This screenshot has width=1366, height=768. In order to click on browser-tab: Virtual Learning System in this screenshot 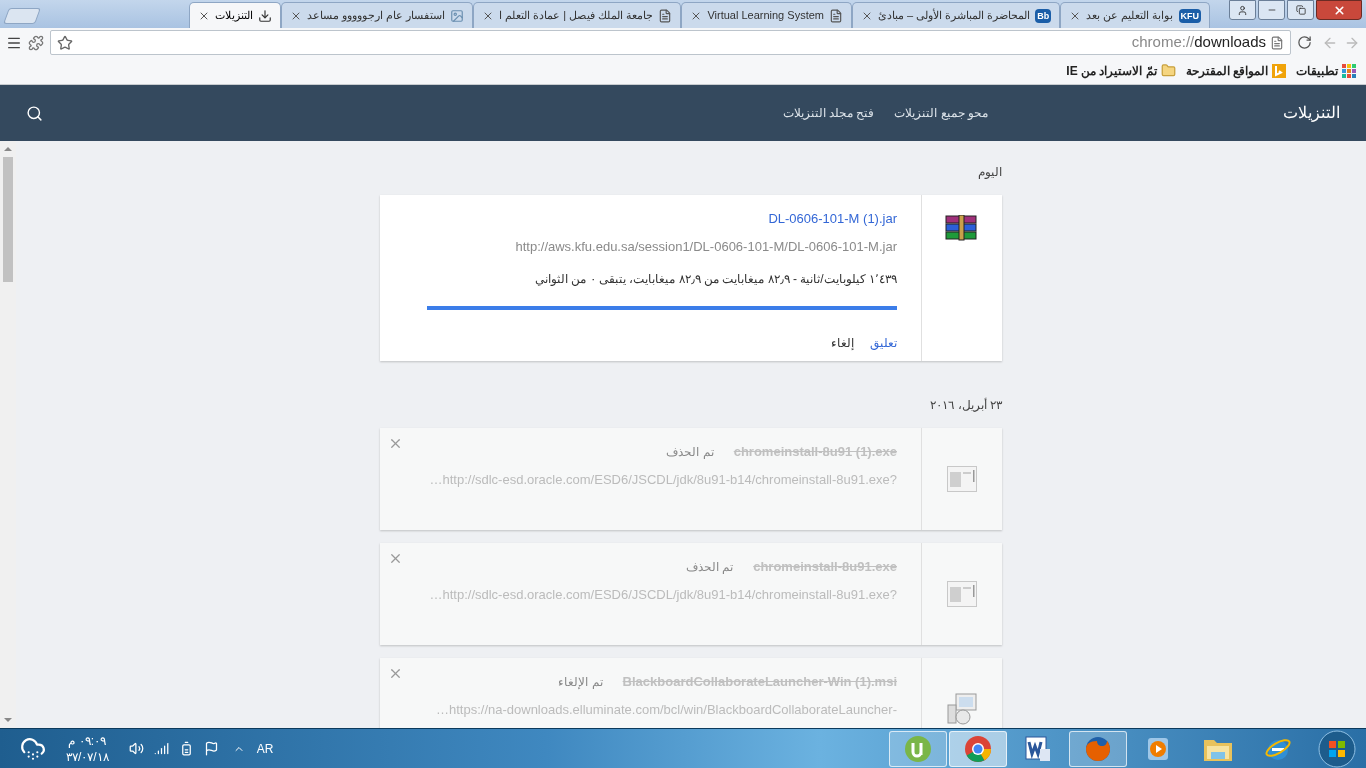, I will do `click(766, 15)`.